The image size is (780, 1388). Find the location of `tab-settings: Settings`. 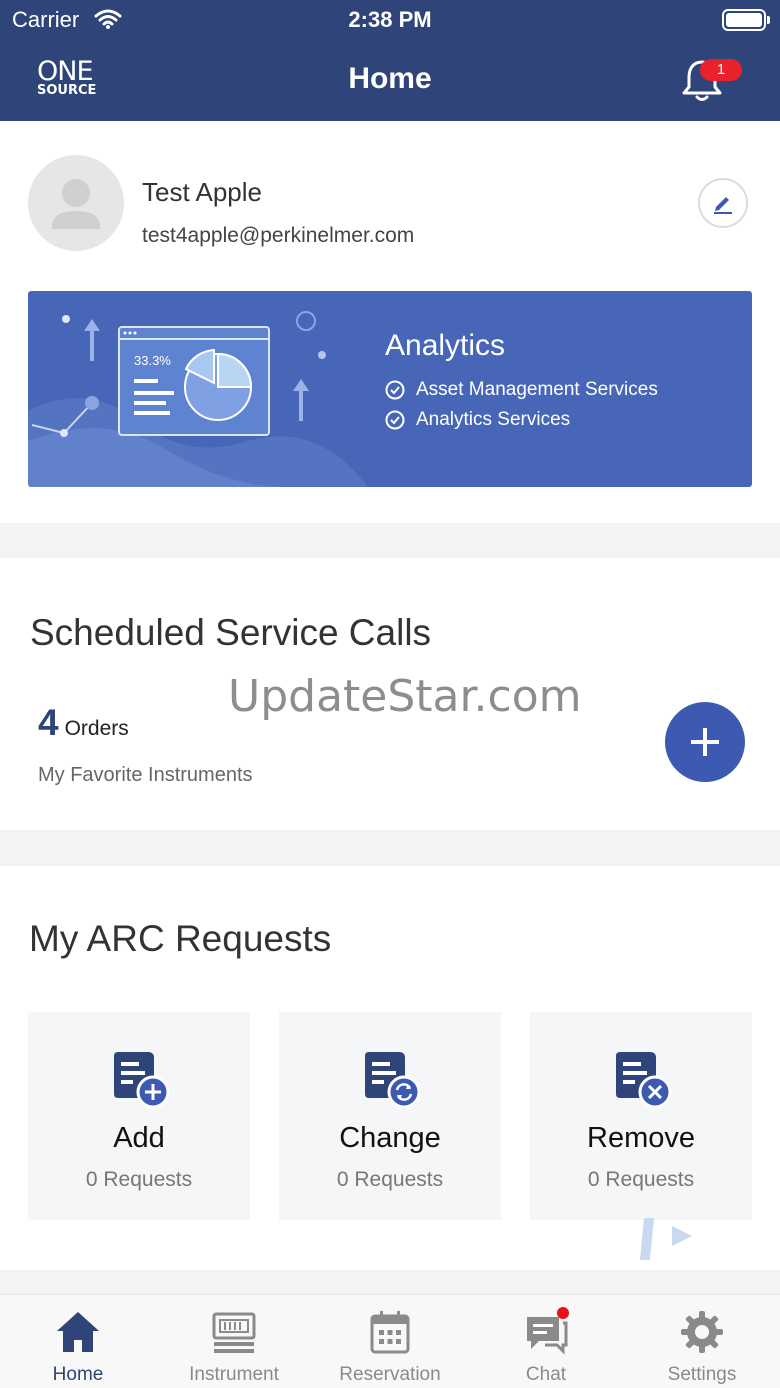

tab-settings: Settings is located at coordinates (702, 1341).